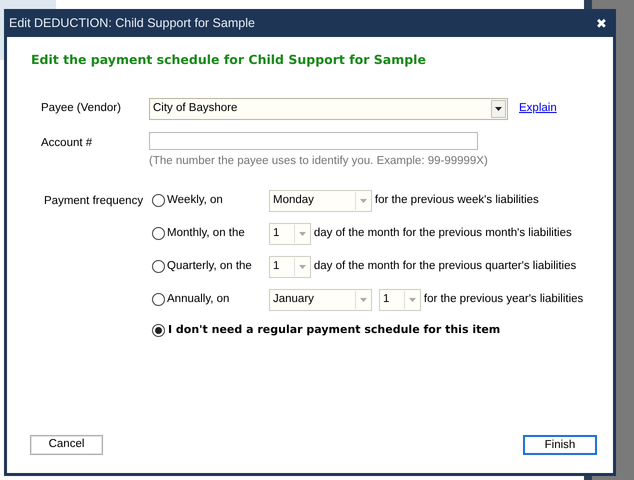 The height and width of the screenshot is (480, 634). Describe the element at coordinates (443, 234) in the screenshot. I see `option-description: day of the month for the previous month's liabilities` at that location.